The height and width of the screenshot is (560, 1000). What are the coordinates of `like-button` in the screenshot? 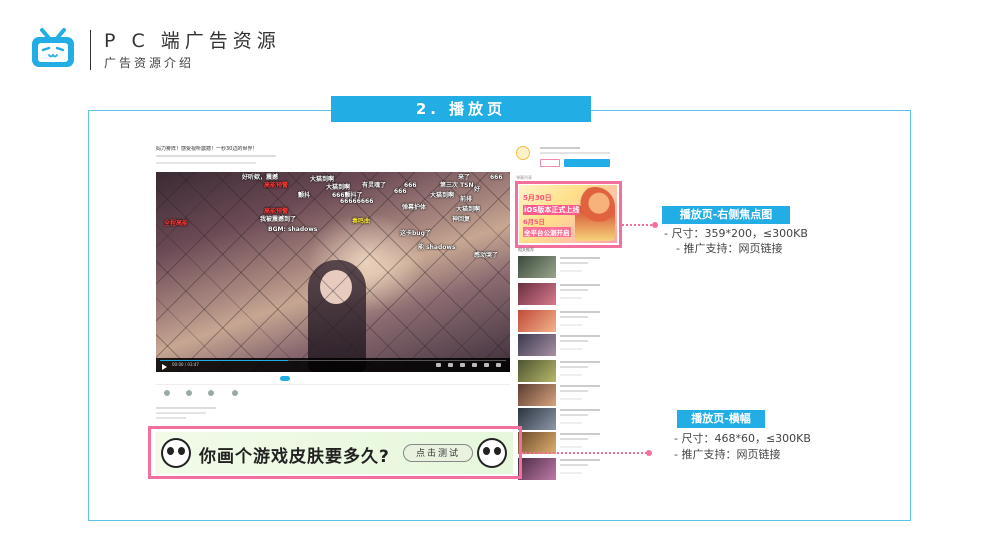 It's located at (168, 393).